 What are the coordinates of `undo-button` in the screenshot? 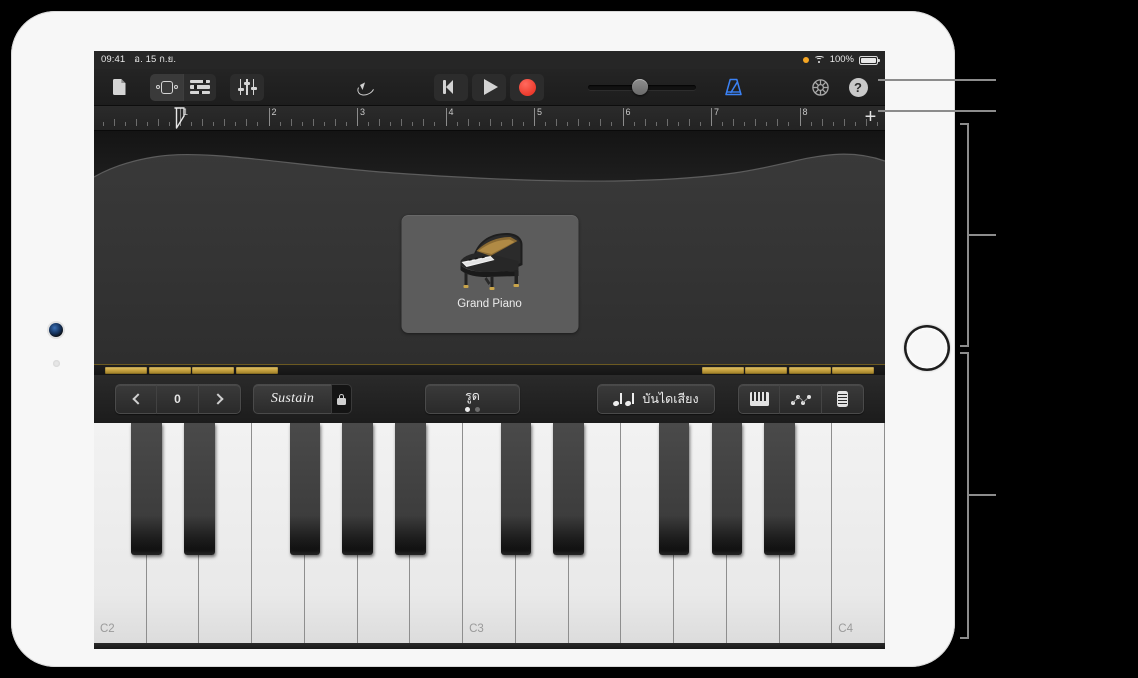 It's located at (365, 87).